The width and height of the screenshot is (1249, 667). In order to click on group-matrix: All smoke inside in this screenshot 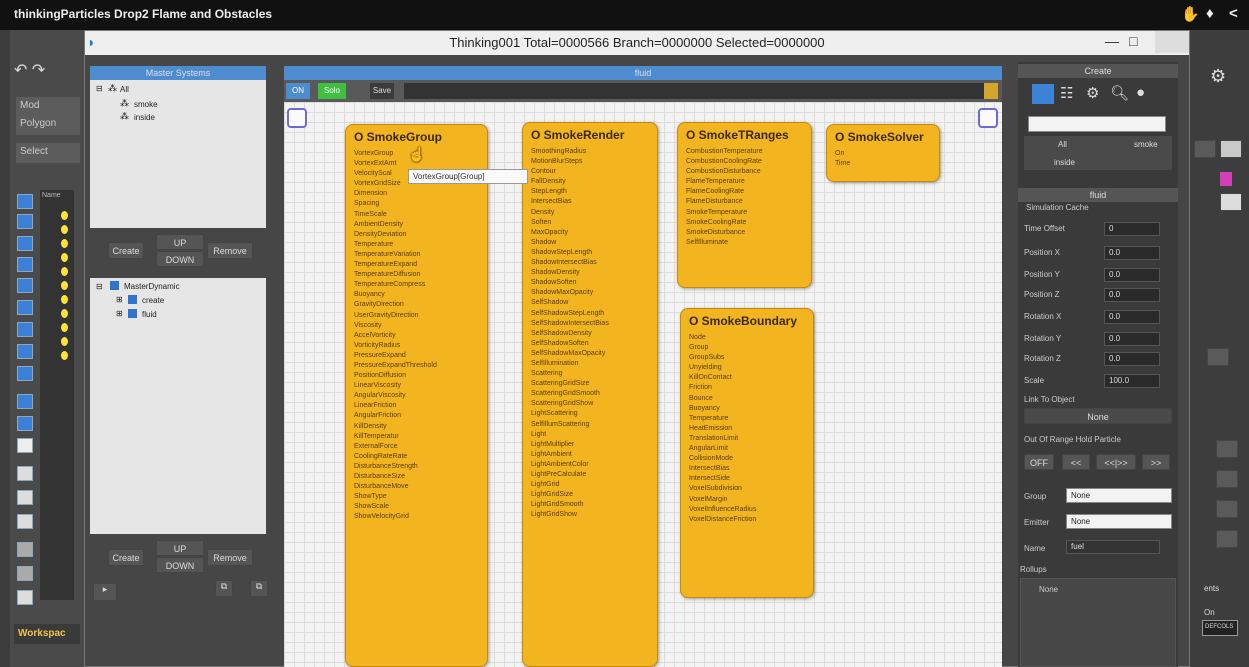, I will do `click(1098, 153)`.